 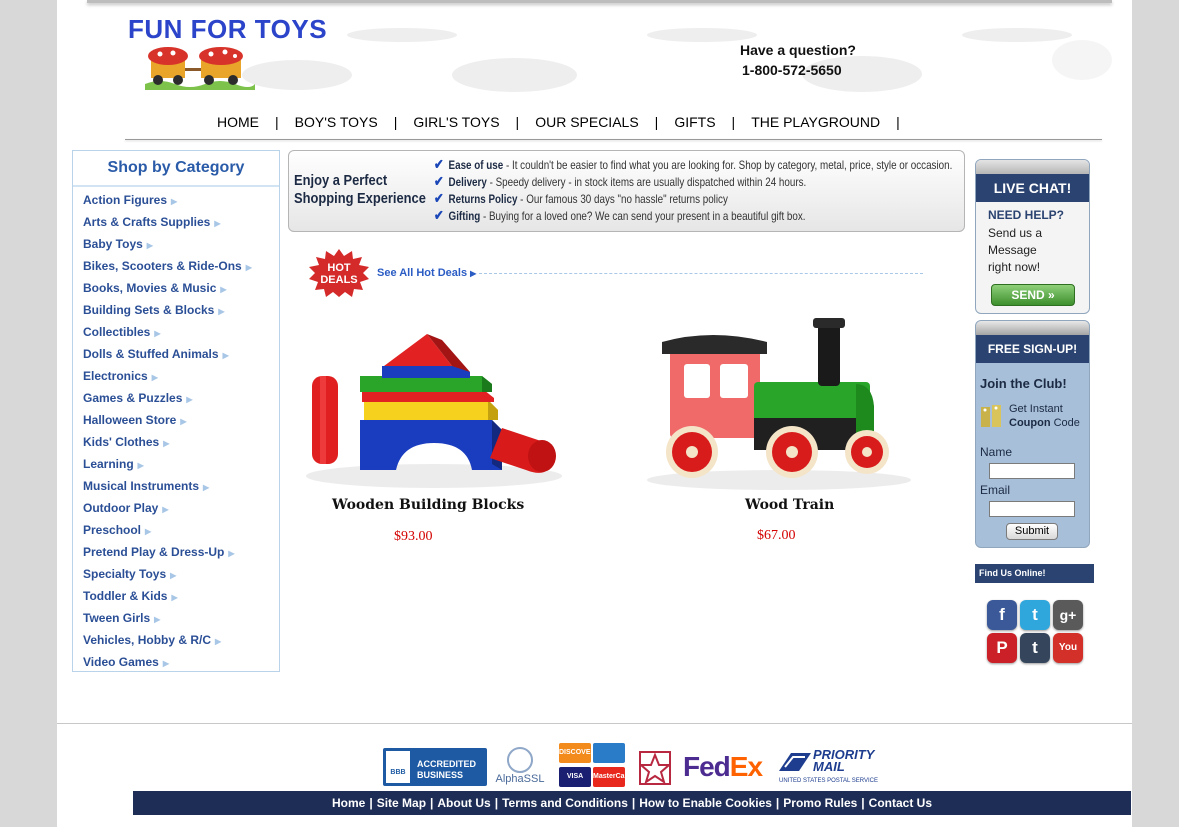 What do you see at coordinates (426, 273) in the screenshot?
I see `see-all-hot-deals-link: See All Hot Deals ▶` at bounding box center [426, 273].